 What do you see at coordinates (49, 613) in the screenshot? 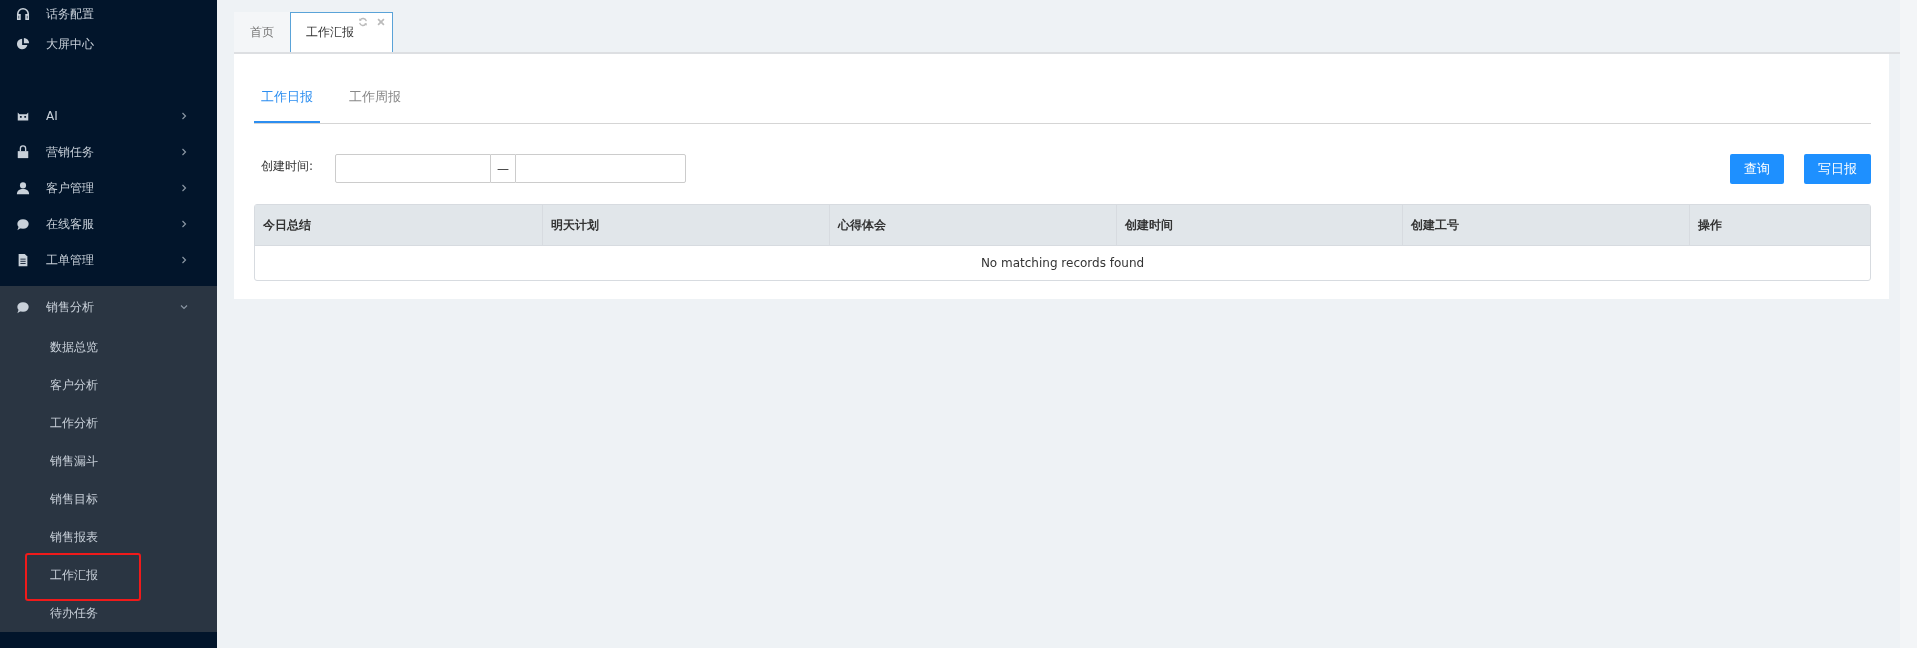
I see `submenu-item: 待办任务` at bounding box center [49, 613].